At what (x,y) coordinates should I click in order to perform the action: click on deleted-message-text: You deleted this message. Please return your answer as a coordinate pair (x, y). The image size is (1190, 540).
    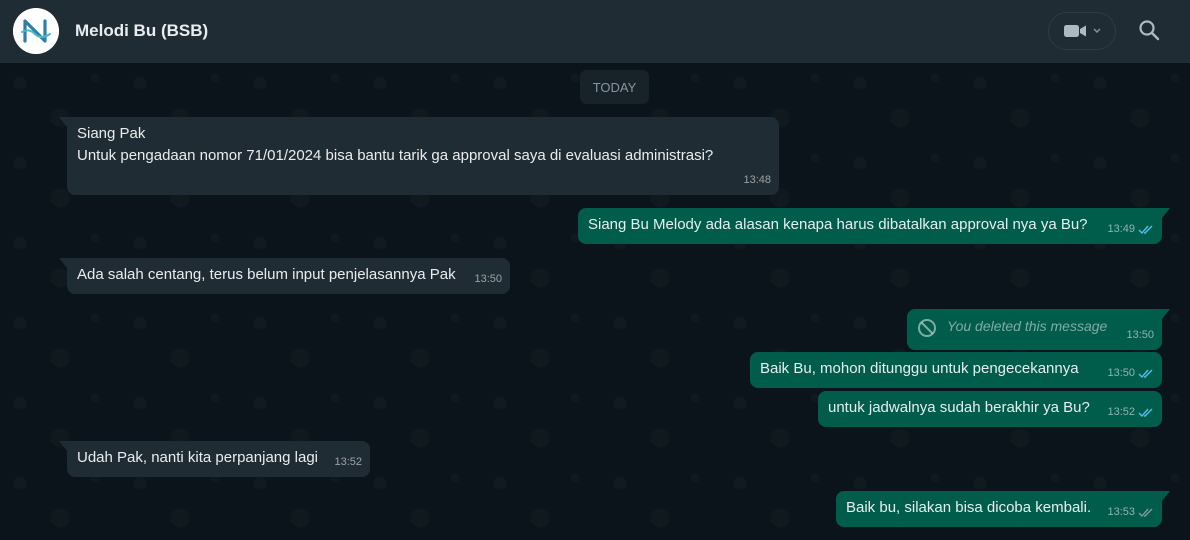
    Looking at the image, I should click on (1027, 326).